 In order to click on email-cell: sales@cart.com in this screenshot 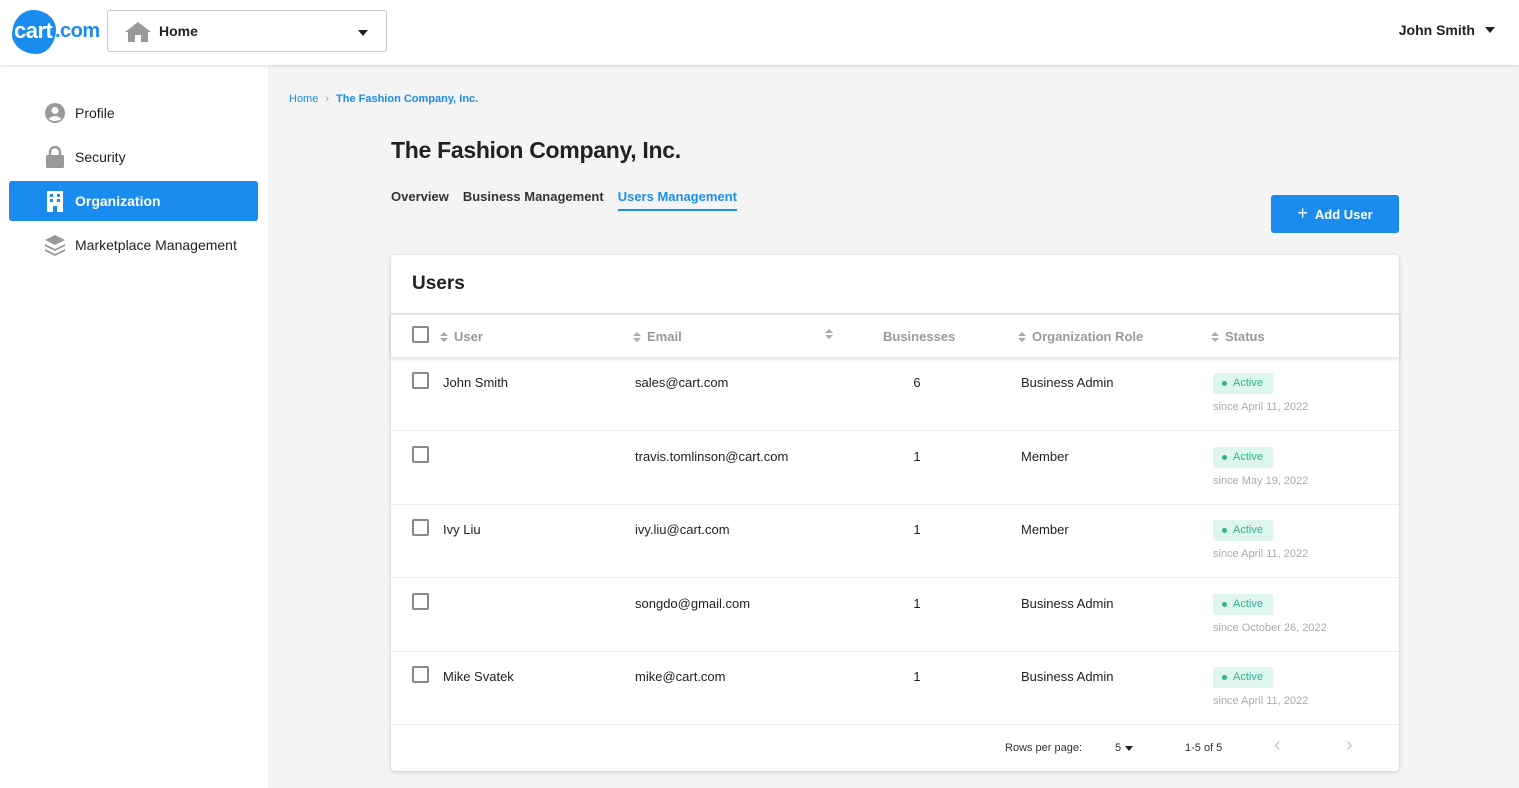, I will do `click(682, 382)`.